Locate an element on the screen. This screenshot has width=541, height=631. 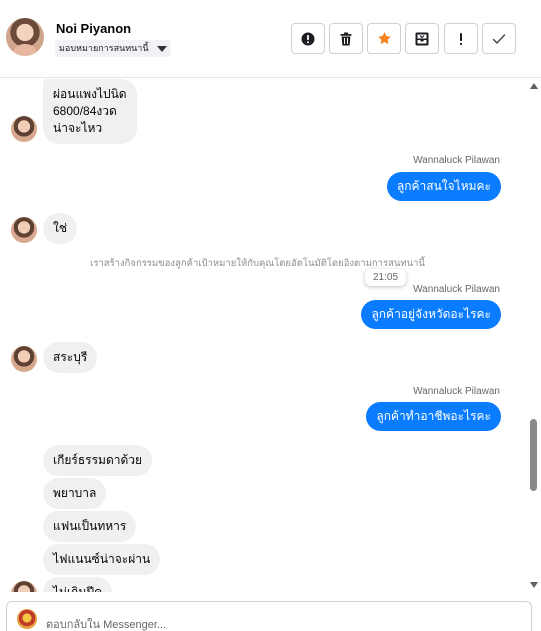
message-line: น่าจะไหว is located at coordinates (78, 128).